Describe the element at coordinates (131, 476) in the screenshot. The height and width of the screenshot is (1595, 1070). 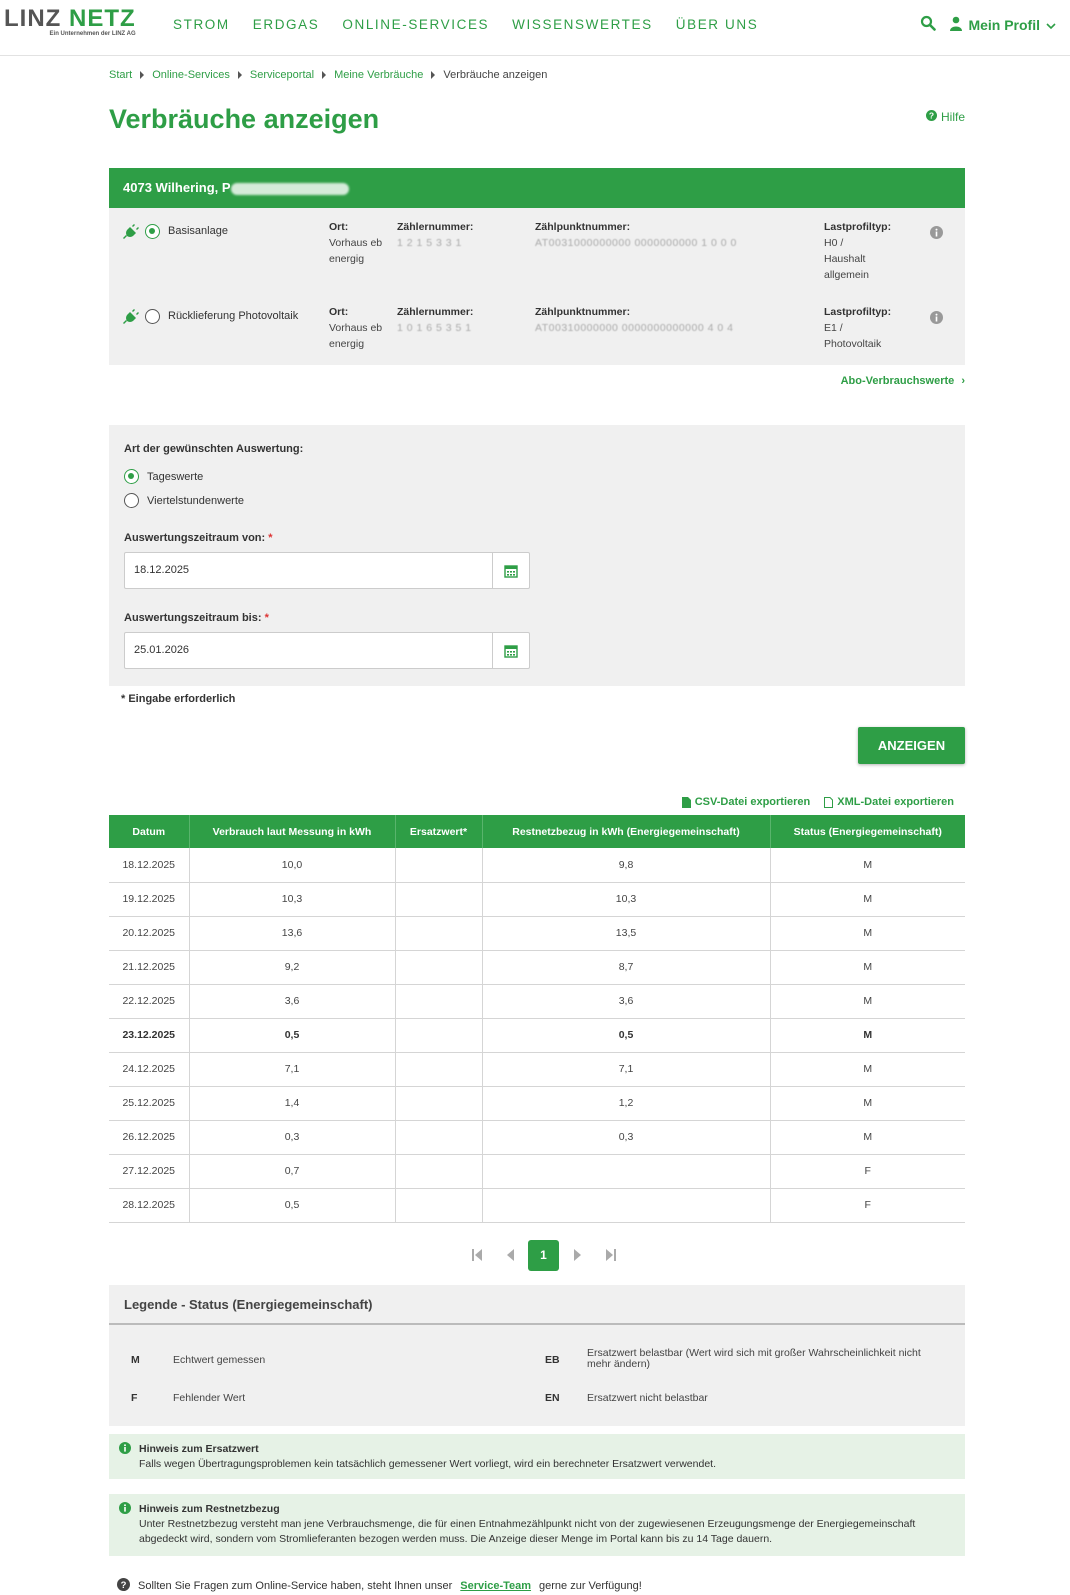
I see `radio-tageswerte` at that location.